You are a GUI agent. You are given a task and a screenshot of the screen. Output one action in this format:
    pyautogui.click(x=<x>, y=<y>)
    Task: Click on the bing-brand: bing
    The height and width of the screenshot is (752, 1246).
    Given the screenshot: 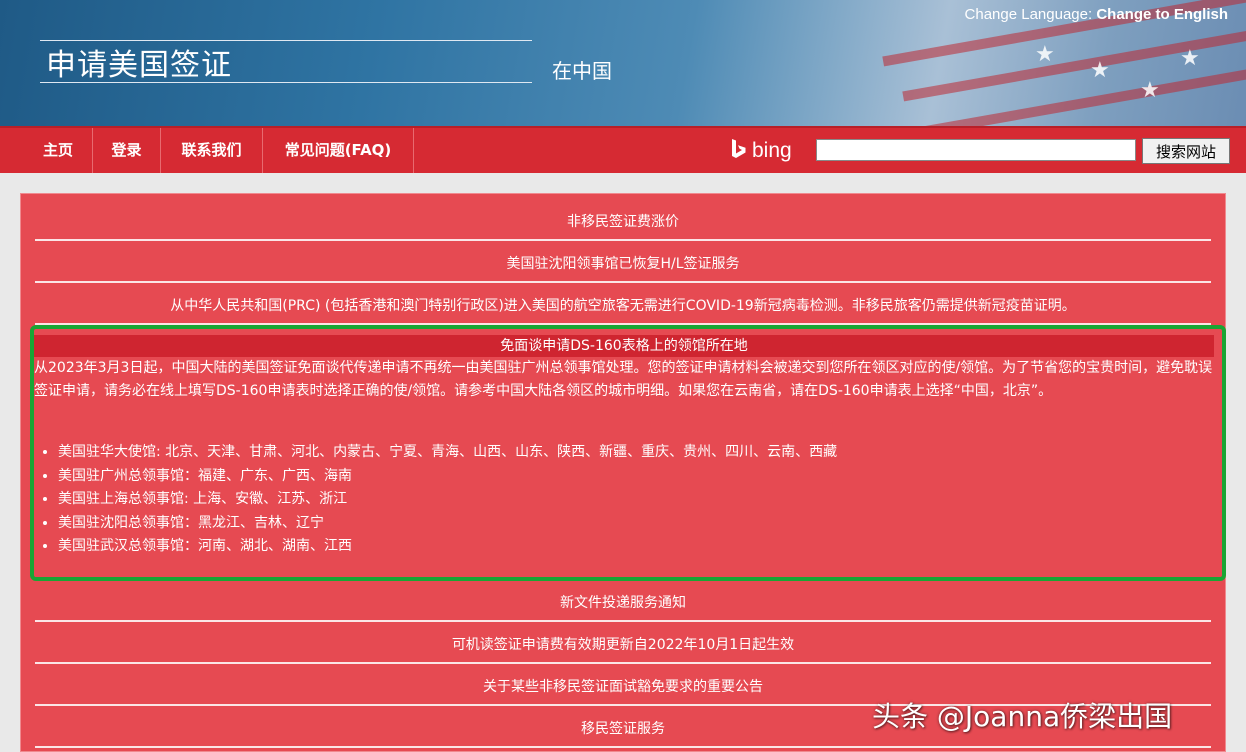 What is the action you would take?
    pyautogui.click(x=761, y=150)
    